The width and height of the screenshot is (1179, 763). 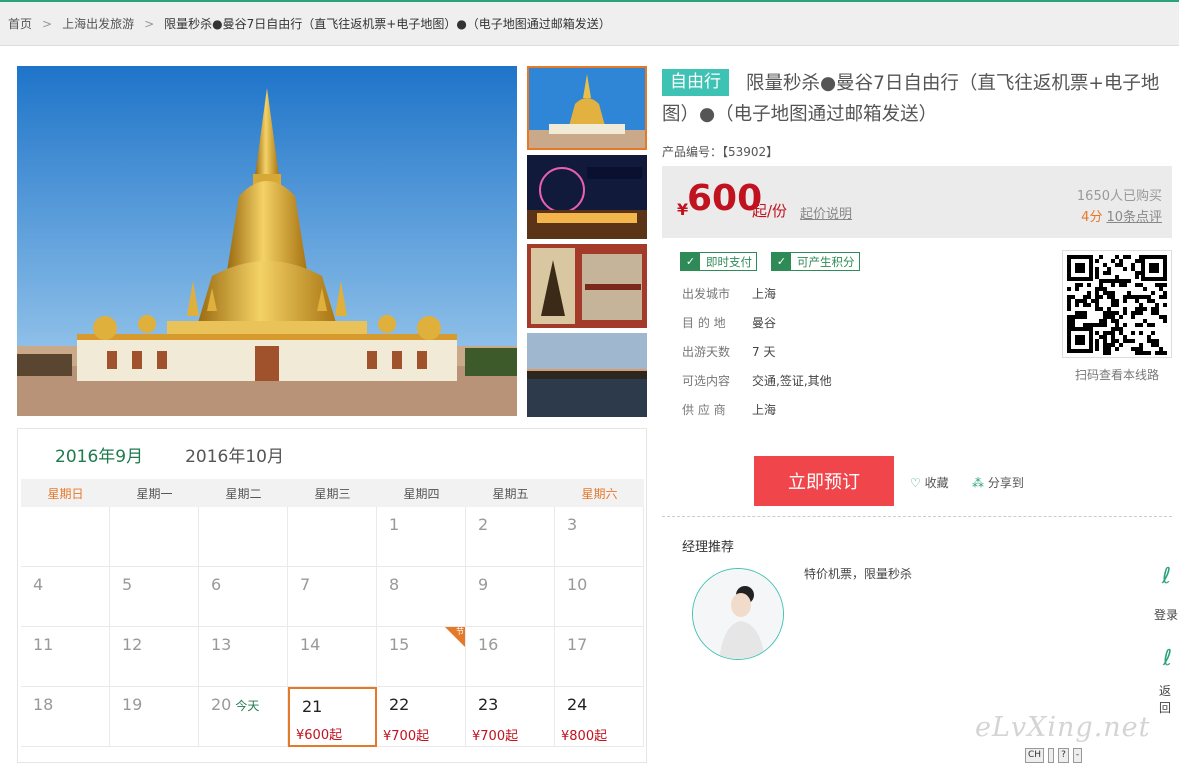 What do you see at coordinates (483, 524) in the screenshot?
I see `calendar-day-number: 2` at bounding box center [483, 524].